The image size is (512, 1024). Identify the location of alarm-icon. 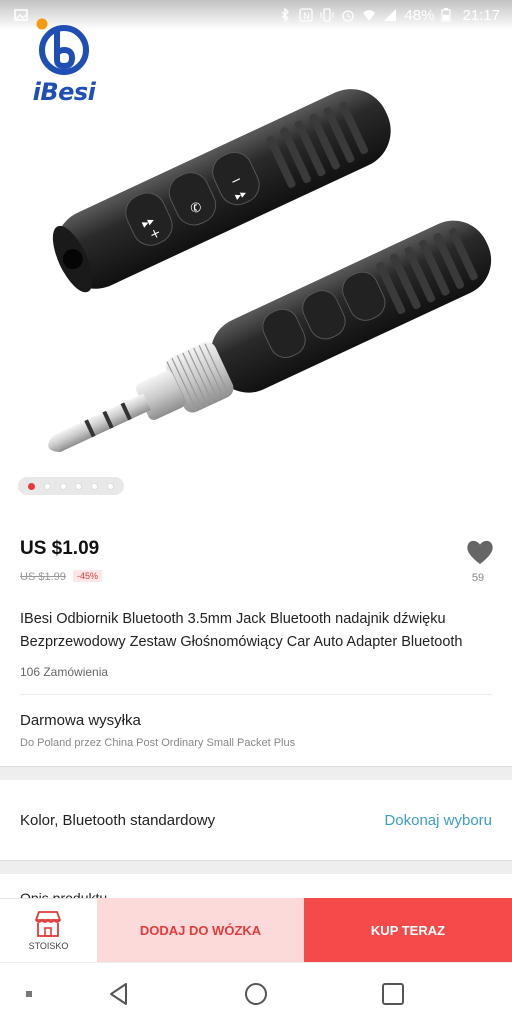
(348, 15).